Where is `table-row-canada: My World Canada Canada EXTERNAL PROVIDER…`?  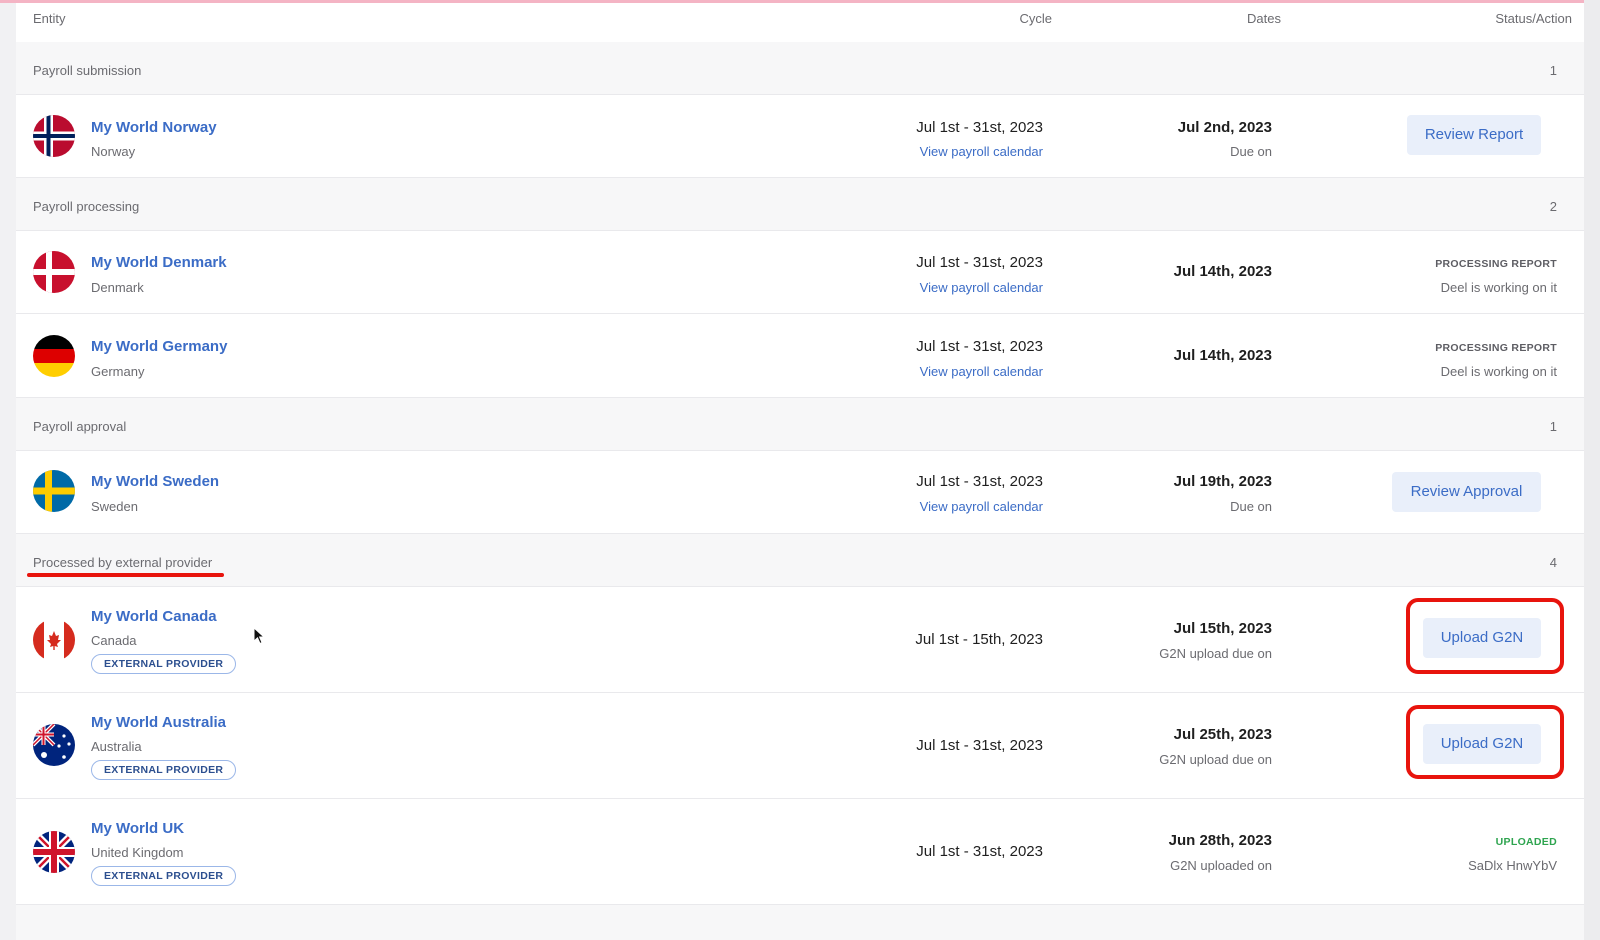 table-row-canada: My World Canada Canada EXTERNAL PROVIDER… is located at coordinates (800, 640).